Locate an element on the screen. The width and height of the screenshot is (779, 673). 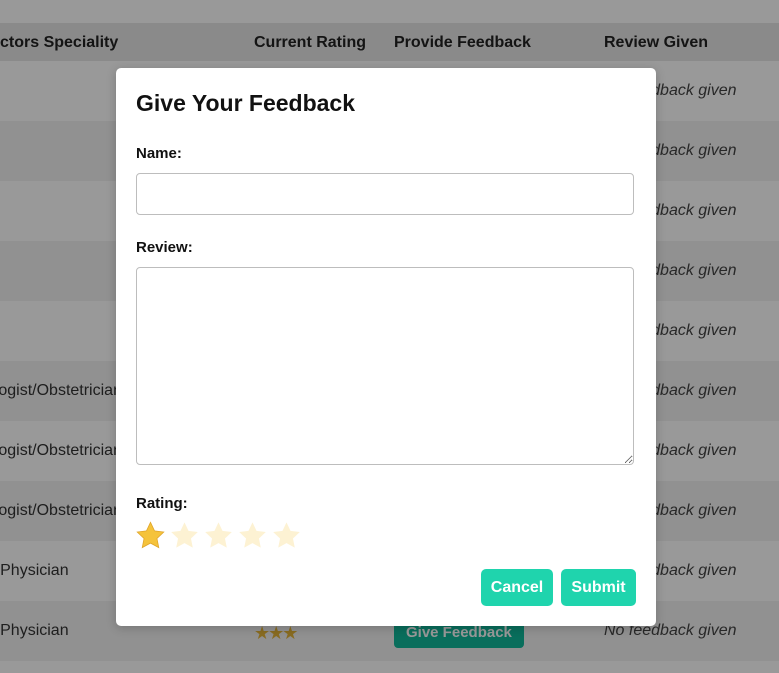
cancel-button: Cancel is located at coordinates (517, 587).